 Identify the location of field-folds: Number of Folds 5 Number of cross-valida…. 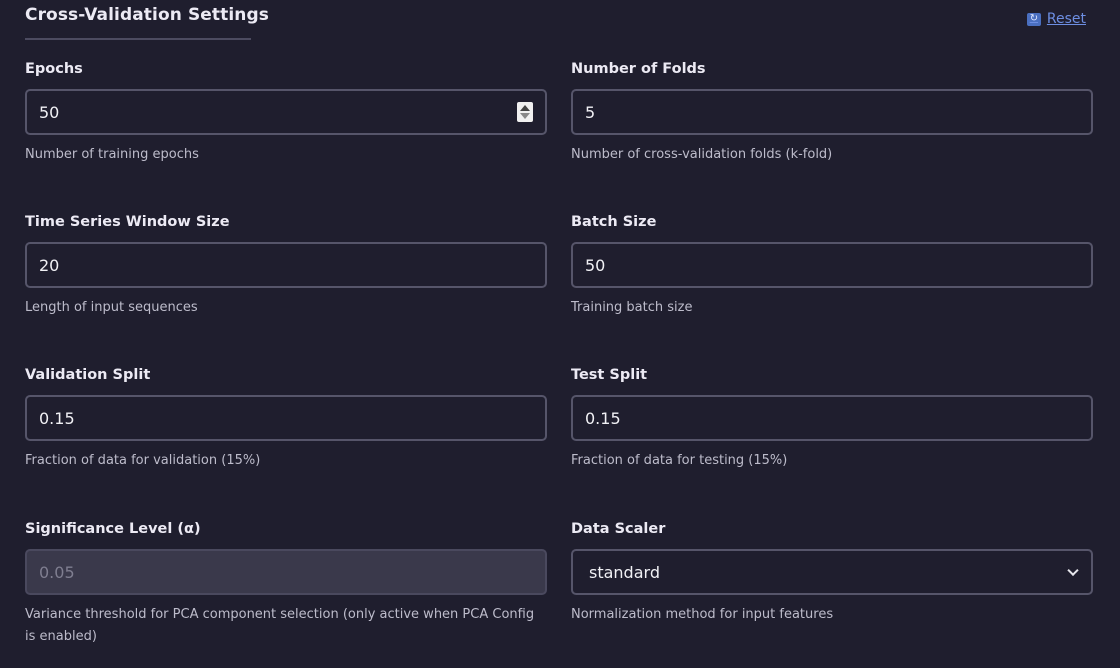
(832, 112).